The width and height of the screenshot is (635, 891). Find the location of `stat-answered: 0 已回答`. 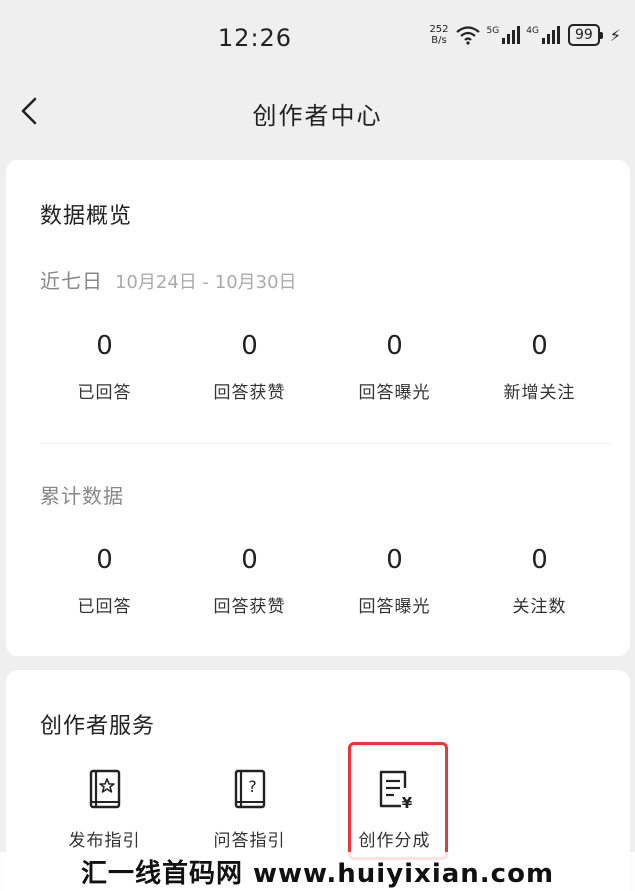

stat-answered: 0 已回答 is located at coordinates (104, 365).